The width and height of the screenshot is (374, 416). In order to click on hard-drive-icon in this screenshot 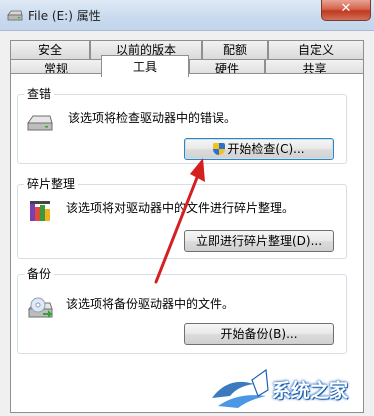, I will do `click(40, 123)`.